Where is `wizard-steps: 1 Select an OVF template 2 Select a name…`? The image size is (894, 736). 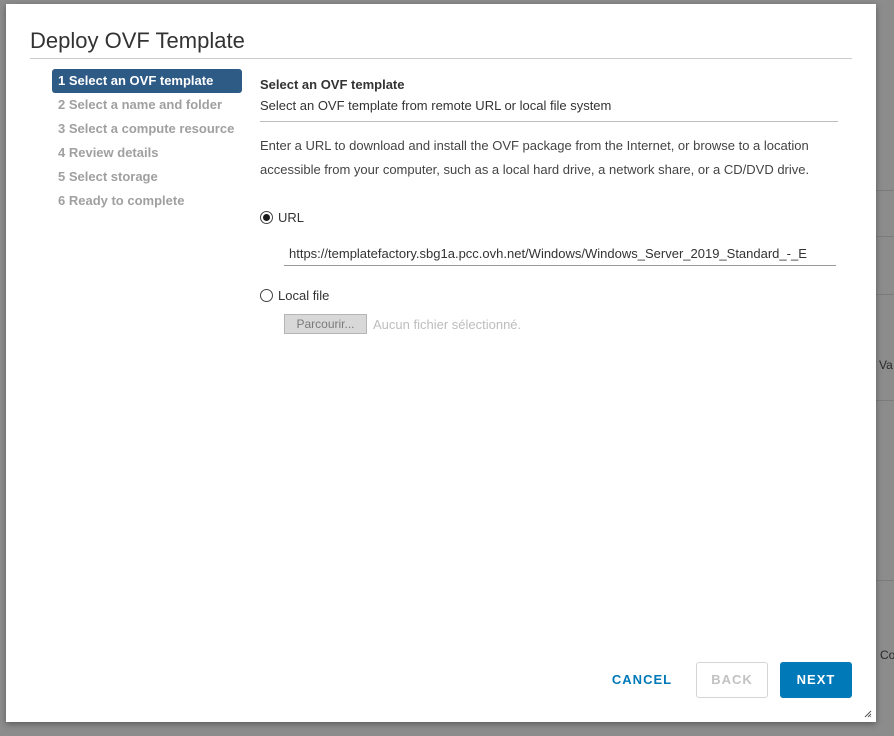
wizard-steps: 1 Select an OVF template 2 Select a name… is located at coordinates (147, 141).